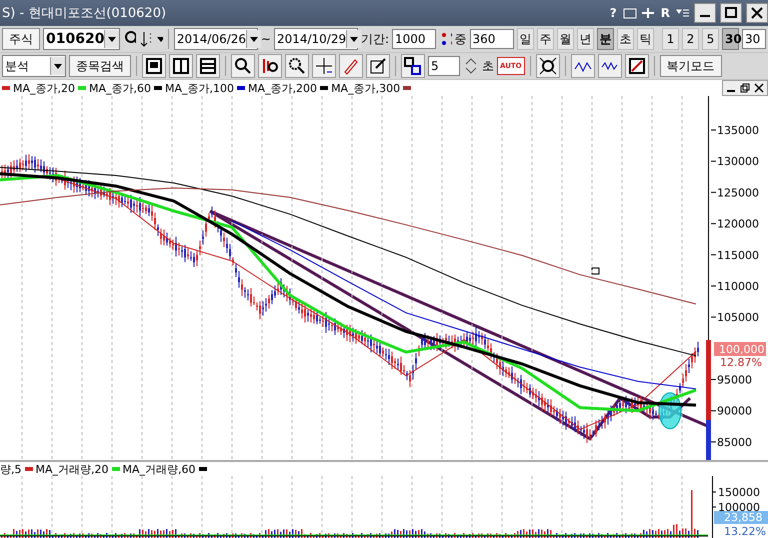  I want to click on zigzag-icon, so click(610, 66).